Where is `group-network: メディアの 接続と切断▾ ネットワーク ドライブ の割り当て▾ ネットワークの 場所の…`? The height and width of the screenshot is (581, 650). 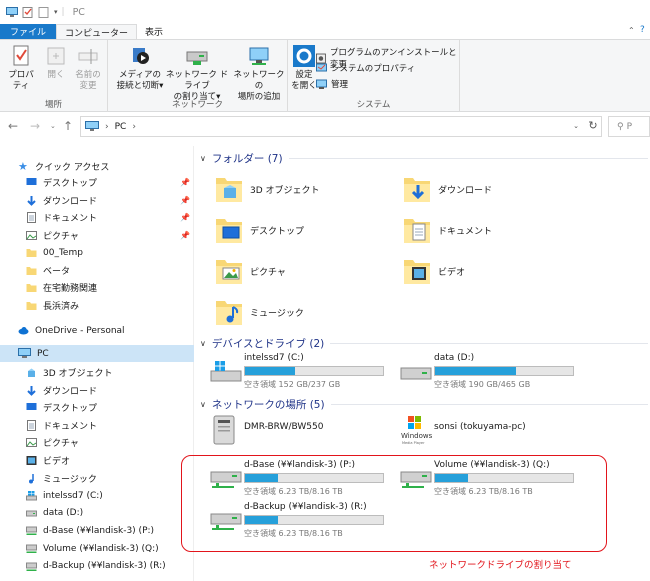
group-network: メディアの 接続と切断▾ ネットワーク ドライブ の割り当て▾ ネットワークの 場所の… is located at coordinates (198, 76).